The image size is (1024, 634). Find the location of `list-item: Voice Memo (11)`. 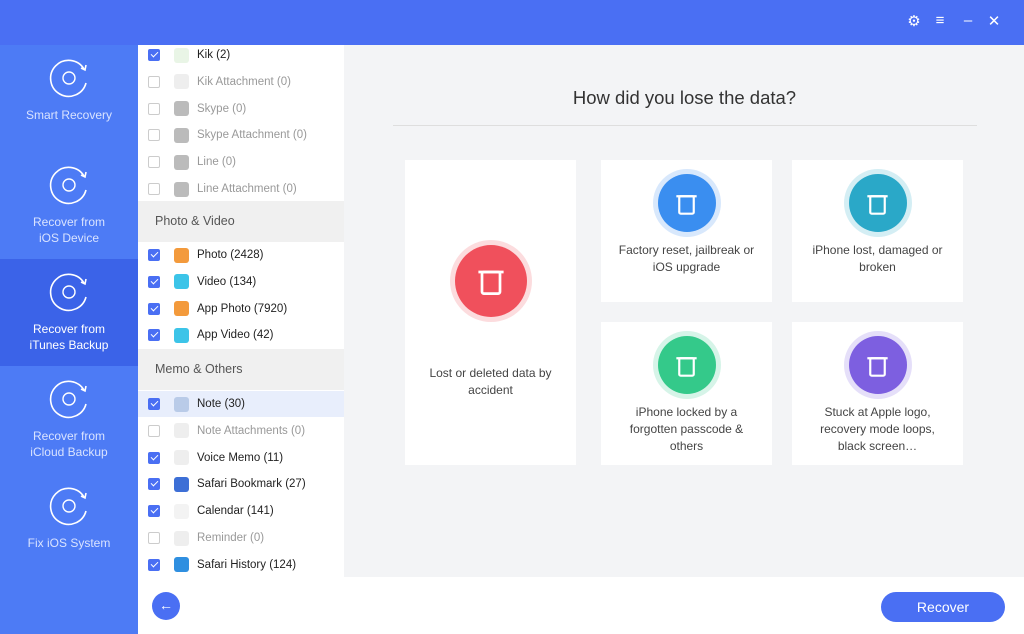

list-item: Voice Memo (11) is located at coordinates (241, 458).